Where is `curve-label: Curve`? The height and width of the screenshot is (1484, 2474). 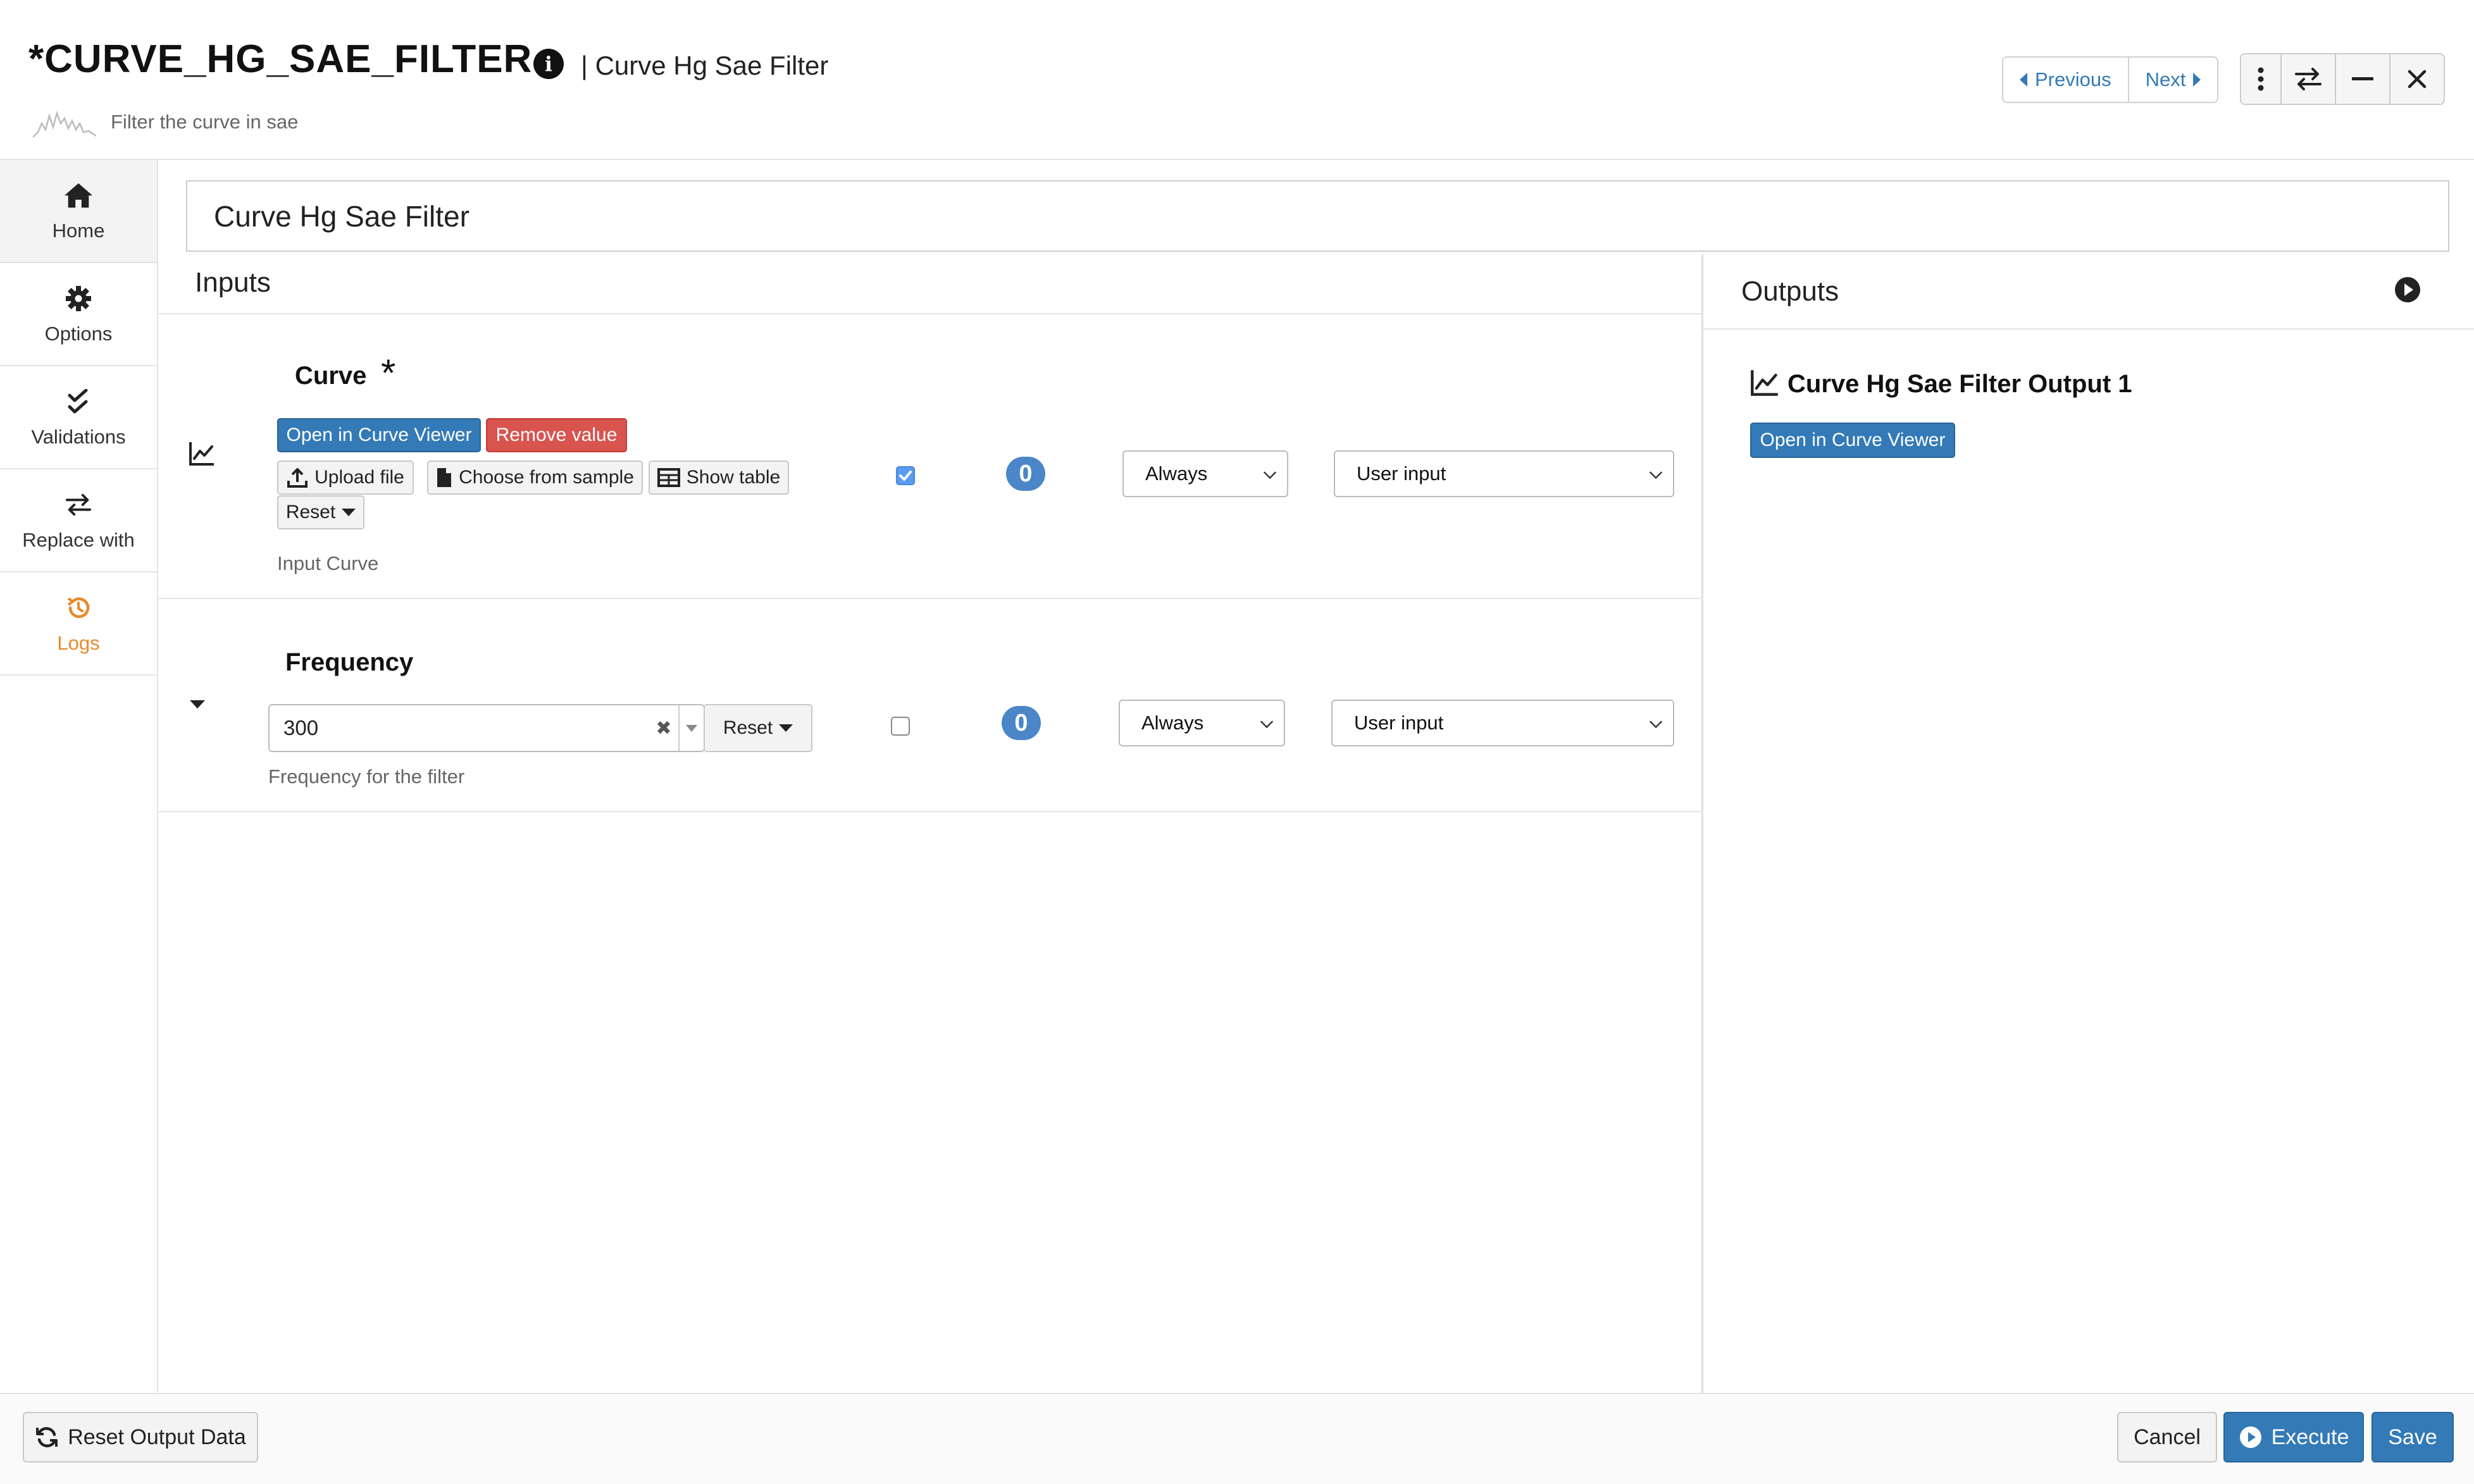
curve-label: Curve is located at coordinates (331, 376).